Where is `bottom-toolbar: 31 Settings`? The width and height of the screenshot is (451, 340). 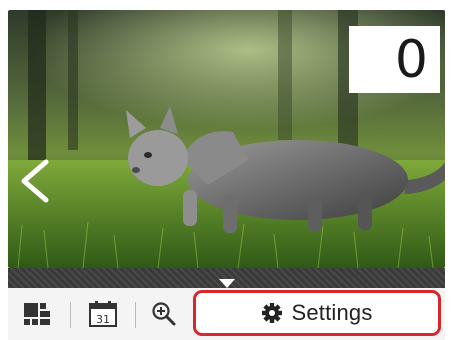 bottom-toolbar: 31 Settings is located at coordinates (226, 314).